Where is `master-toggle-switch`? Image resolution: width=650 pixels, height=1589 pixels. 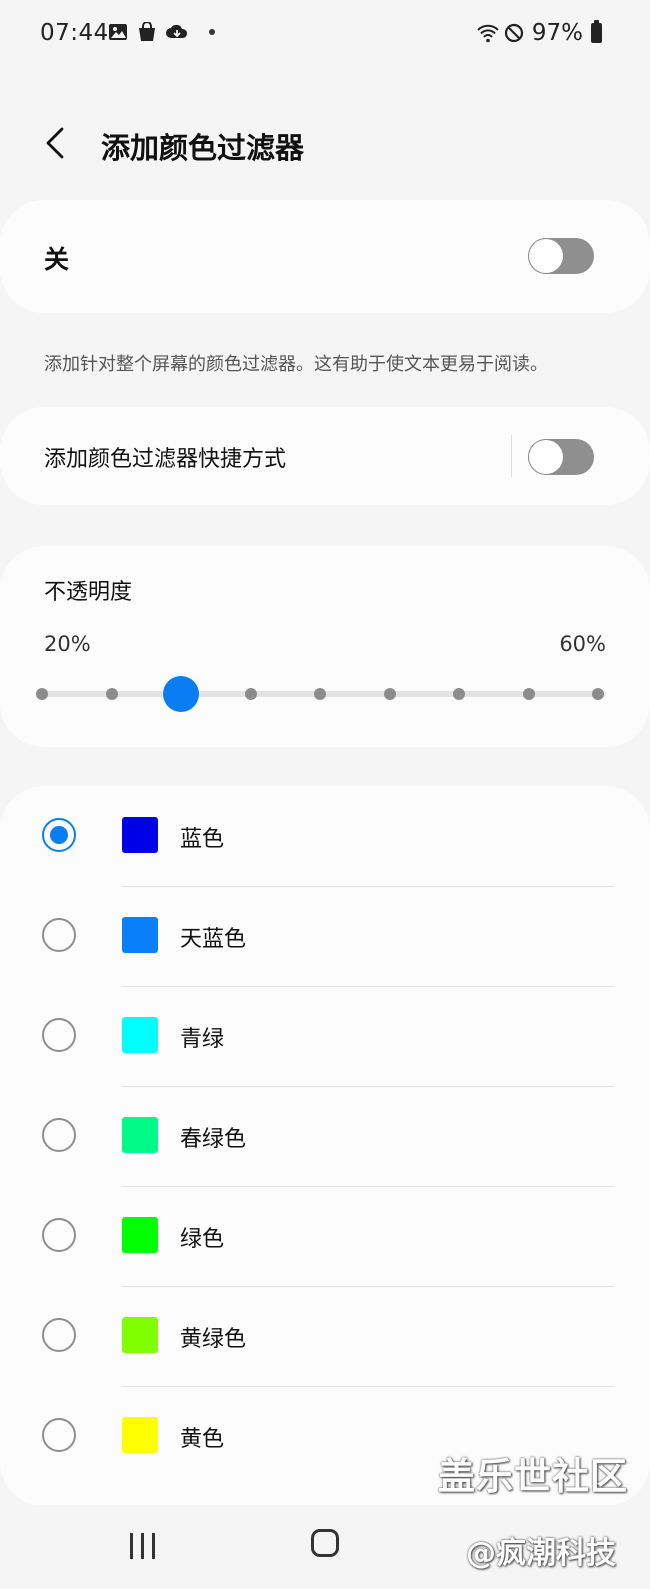 master-toggle-switch is located at coordinates (561, 256).